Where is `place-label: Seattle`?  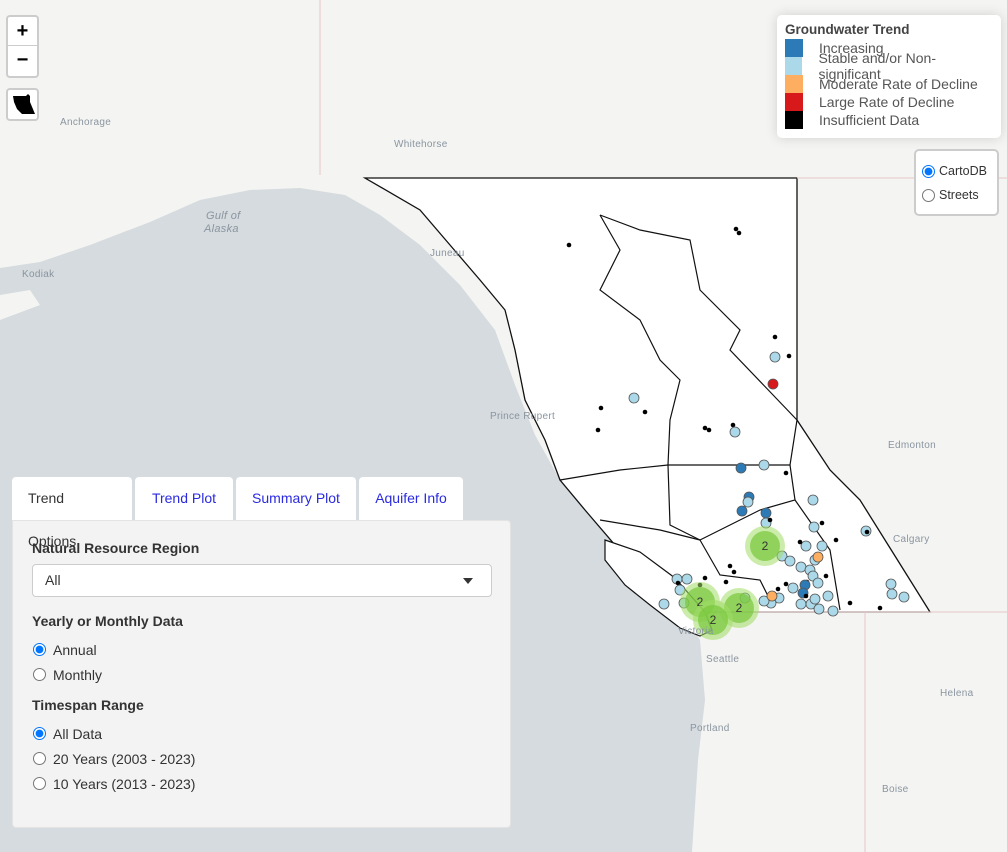 place-label: Seattle is located at coordinates (723, 659).